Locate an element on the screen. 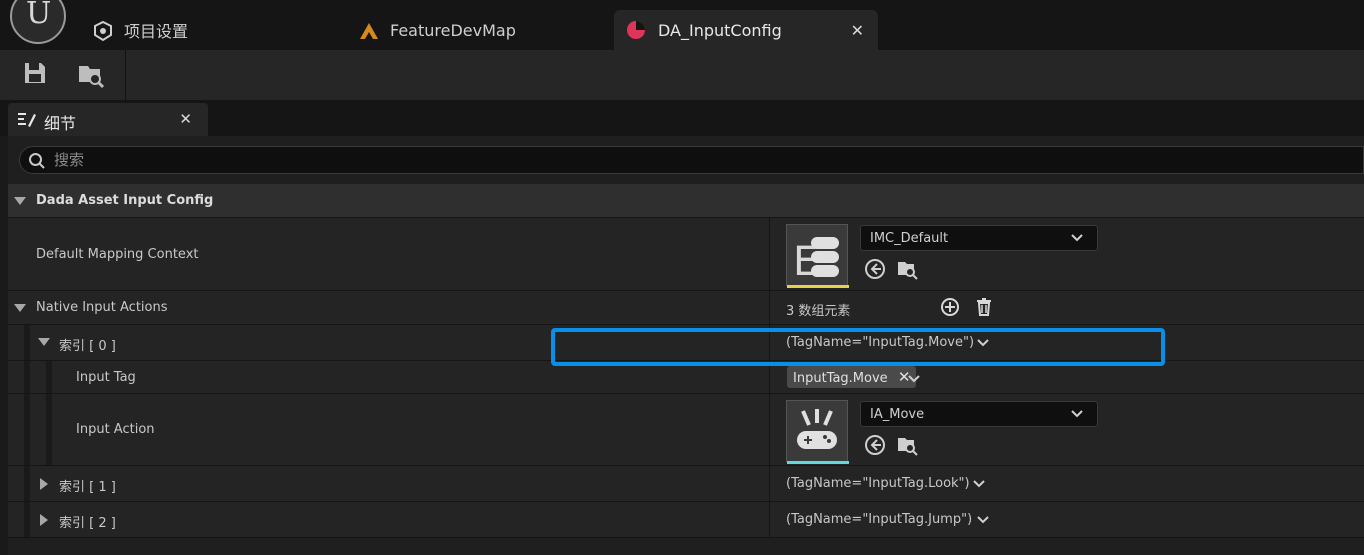 The image size is (1364, 555). tab-details: 细节 ✕ is located at coordinates (108, 119).